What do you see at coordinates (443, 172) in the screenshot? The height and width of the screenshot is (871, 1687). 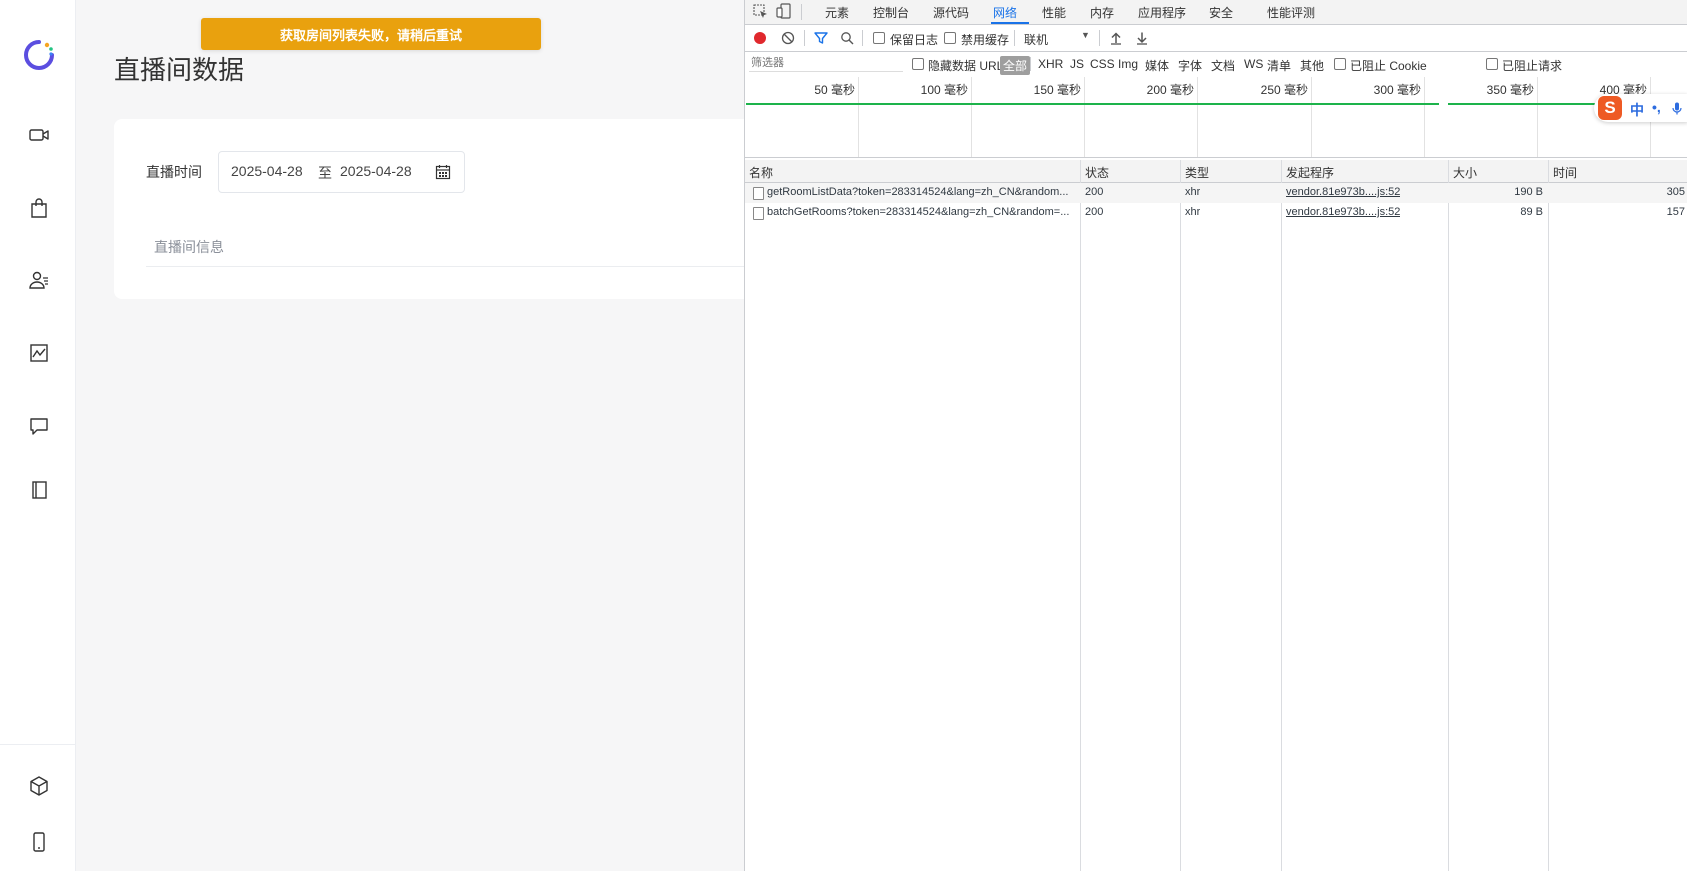 I see `calendar-icon` at bounding box center [443, 172].